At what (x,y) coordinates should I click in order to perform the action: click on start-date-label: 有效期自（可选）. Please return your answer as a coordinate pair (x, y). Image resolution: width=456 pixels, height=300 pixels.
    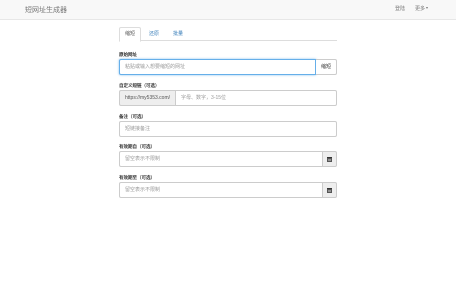
    Looking at the image, I should click on (137, 146).